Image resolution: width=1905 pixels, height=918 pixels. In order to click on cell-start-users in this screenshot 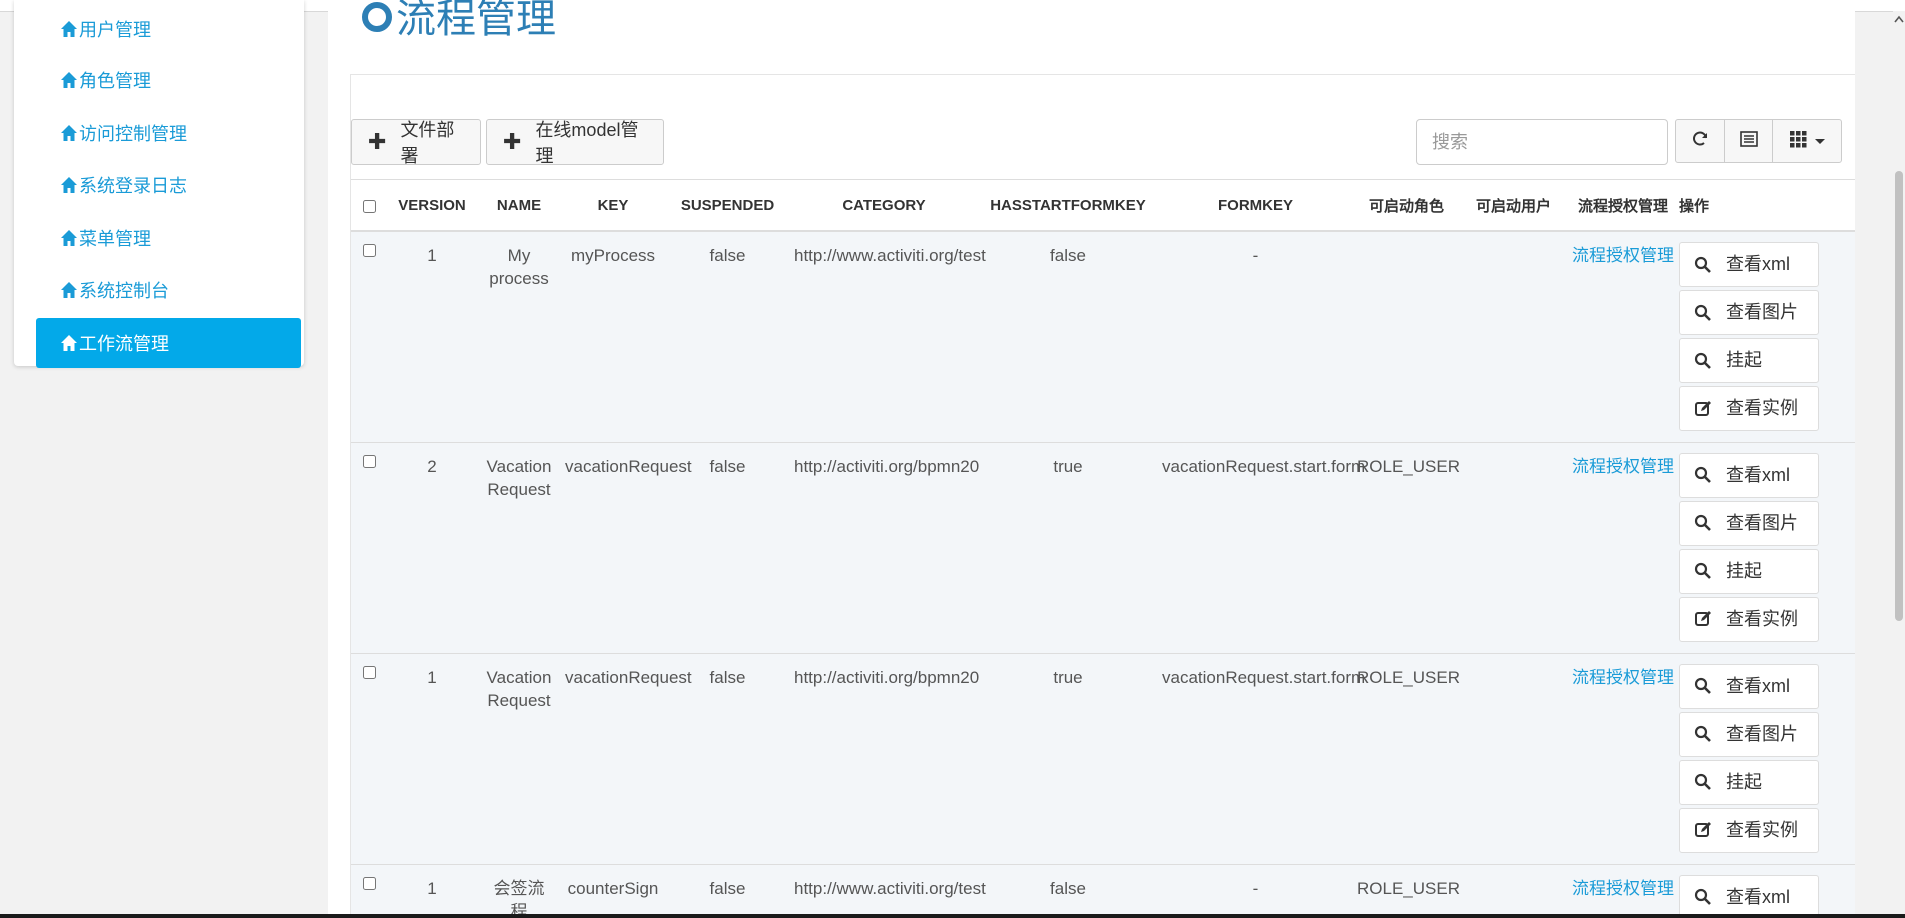, I will do `click(1513, 758)`.